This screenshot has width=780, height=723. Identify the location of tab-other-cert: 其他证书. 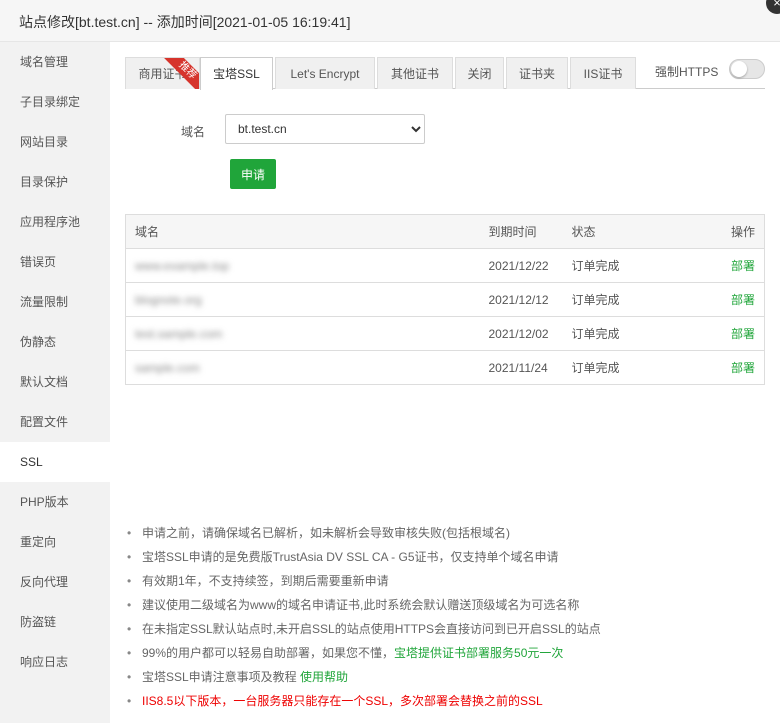
(415, 73).